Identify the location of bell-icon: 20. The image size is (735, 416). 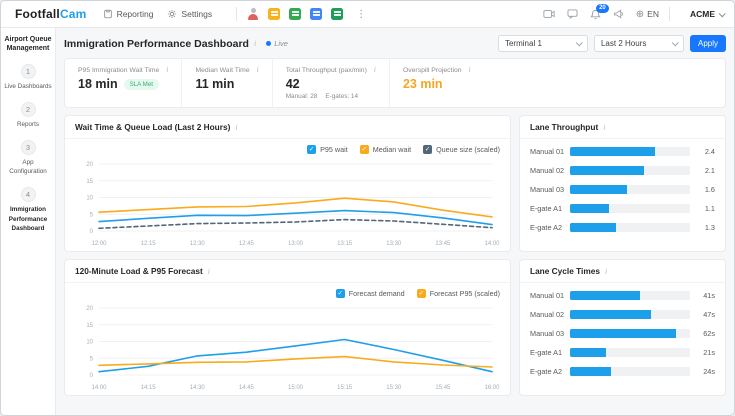
(599, 11).